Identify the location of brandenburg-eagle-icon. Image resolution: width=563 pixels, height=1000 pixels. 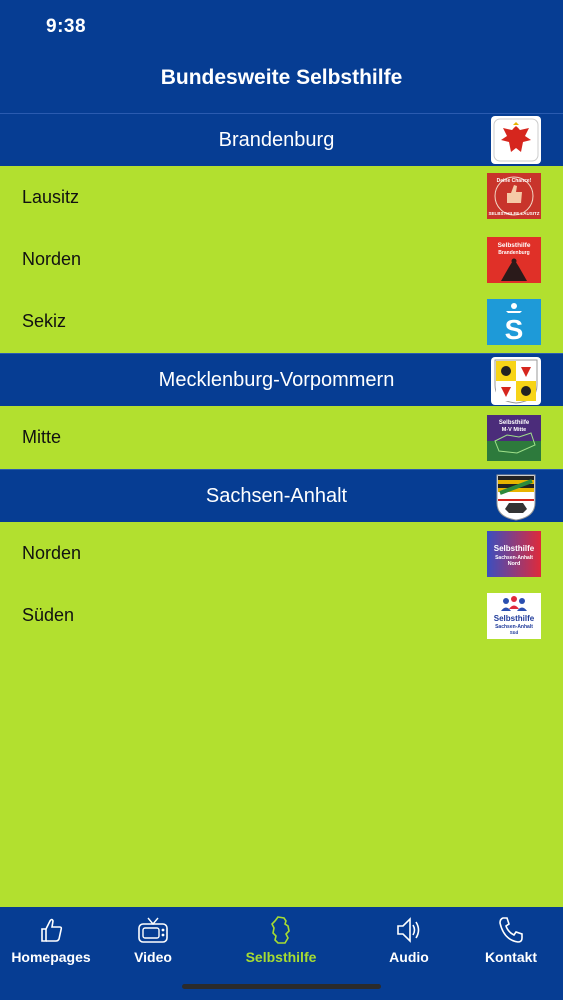
(516, 140).